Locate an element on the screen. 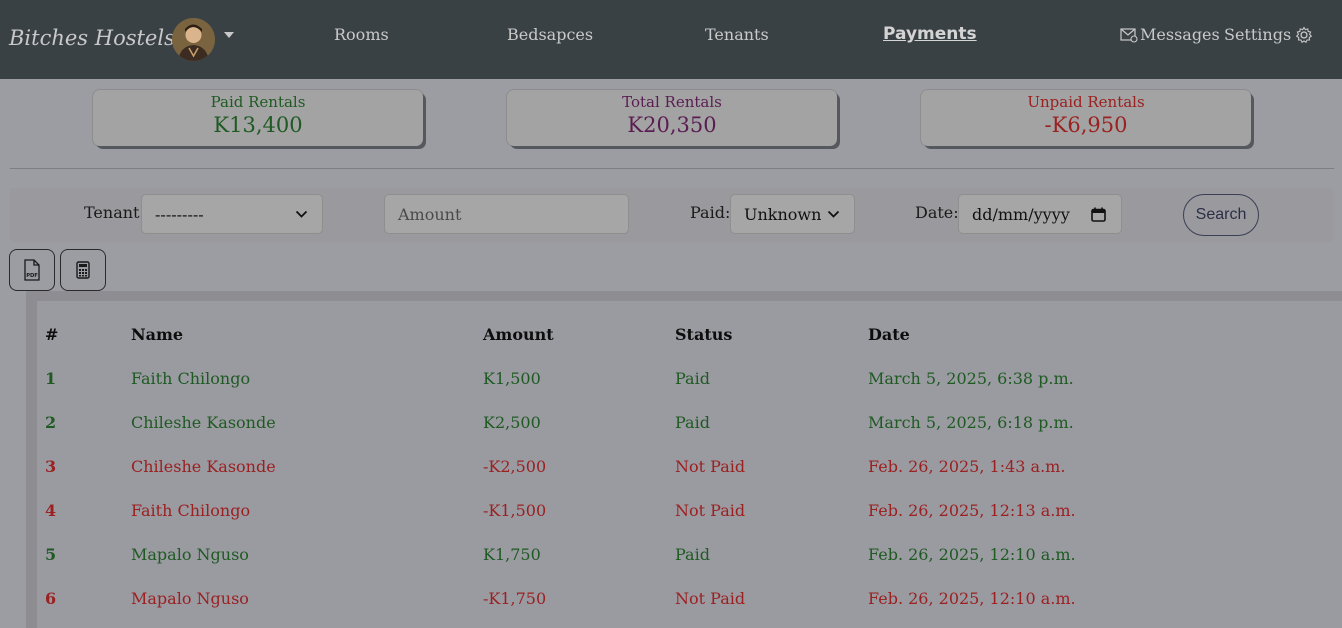 This screenshot has width=1342, height=628. row-date: March 5, 2025, 6:38 p.m. is located at coordinates (971, 378).